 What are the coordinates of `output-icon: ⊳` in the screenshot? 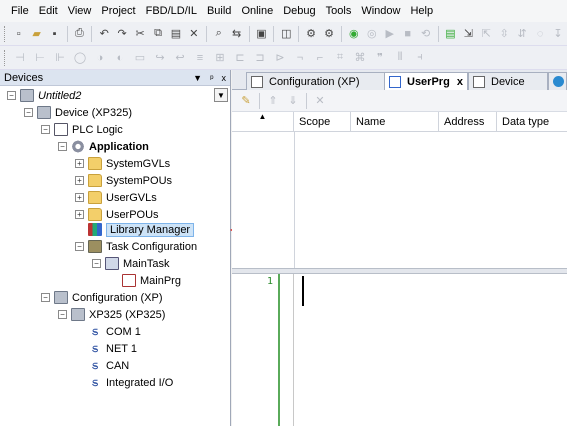 It's located at (280, 58).